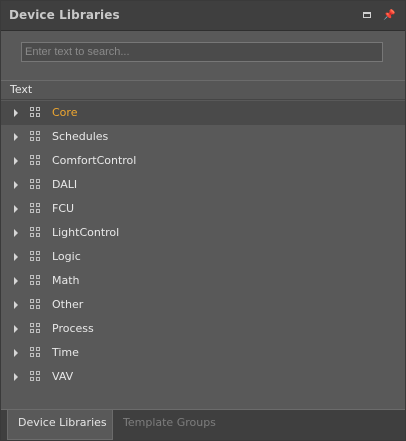 The image size is (406, 441). I want to click on tree-row-label: Schedules, so click(80, 136).